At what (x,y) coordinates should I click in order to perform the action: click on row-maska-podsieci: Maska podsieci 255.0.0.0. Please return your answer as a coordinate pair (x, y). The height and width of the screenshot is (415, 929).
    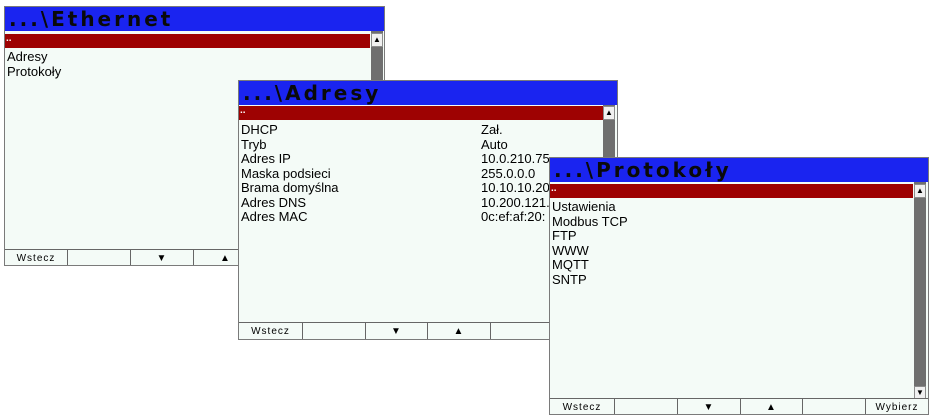
    Looking at the image, I should click on (421, 173).